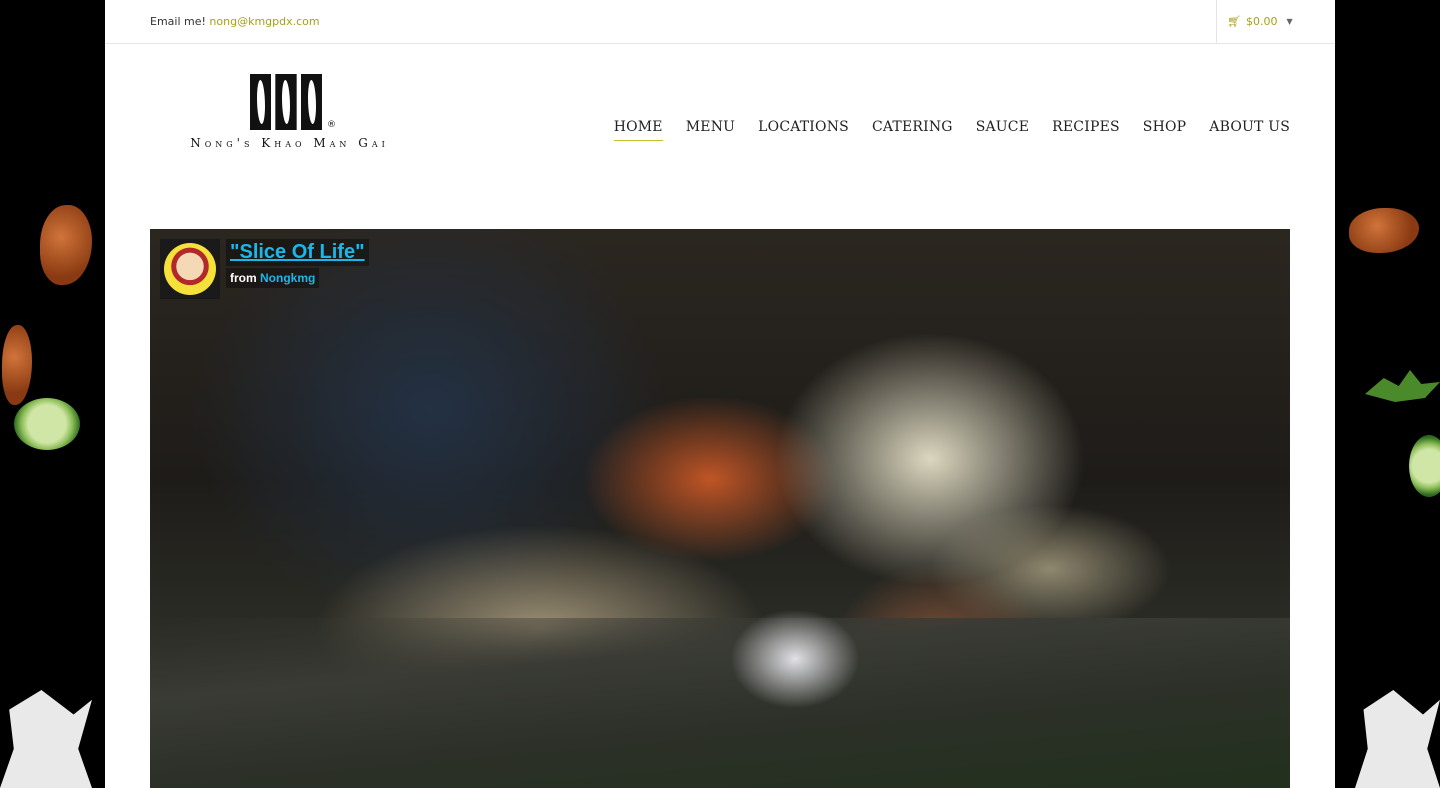 This screenshot has width=1440, height=788. I want to click on email-line: Email me! nong@kmgpdx.com, so click(235, 21).